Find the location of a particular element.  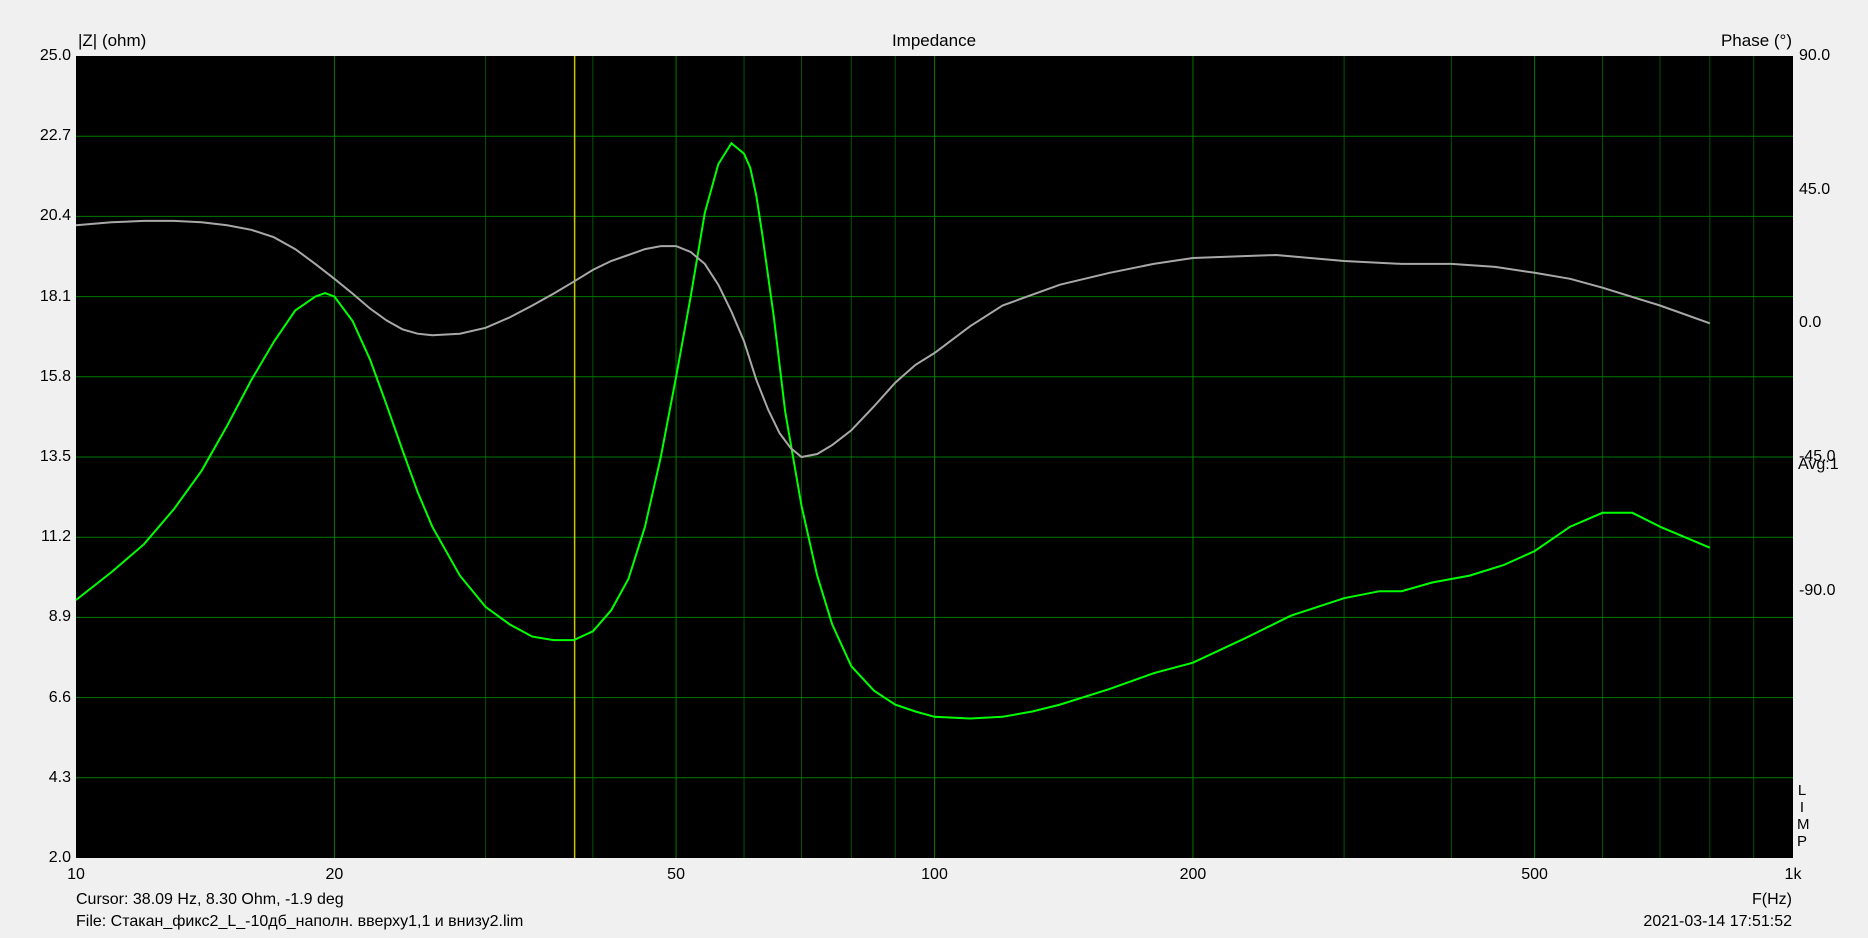

lim-label: L I M P is located at coordinates (1803, 816).